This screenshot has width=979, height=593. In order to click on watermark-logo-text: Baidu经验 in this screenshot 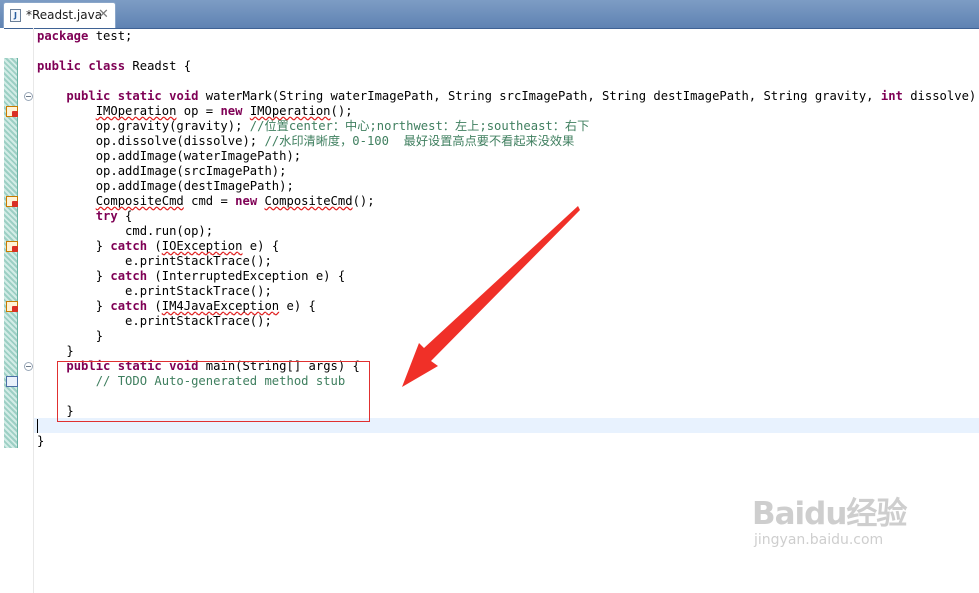, I will do `click(829, 514)`.